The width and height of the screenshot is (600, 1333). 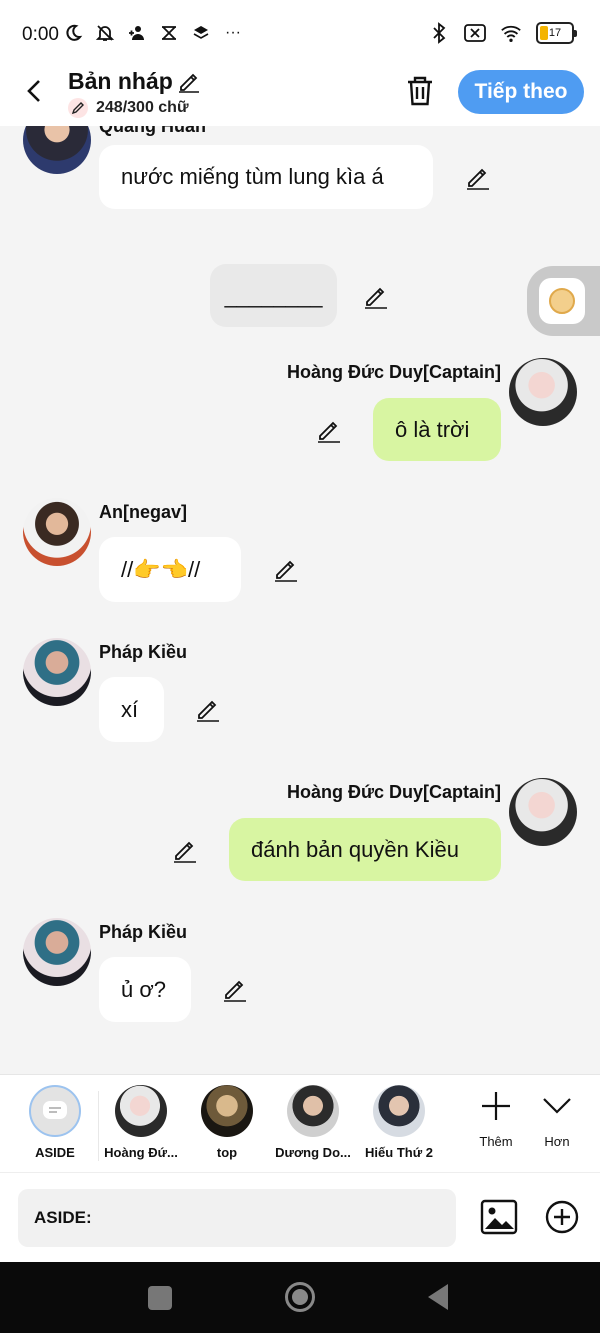 What do you see at coordinates (233, 32) in the screenshot?
I see `more-status-icon: ···` at bounding box center [233, 32].